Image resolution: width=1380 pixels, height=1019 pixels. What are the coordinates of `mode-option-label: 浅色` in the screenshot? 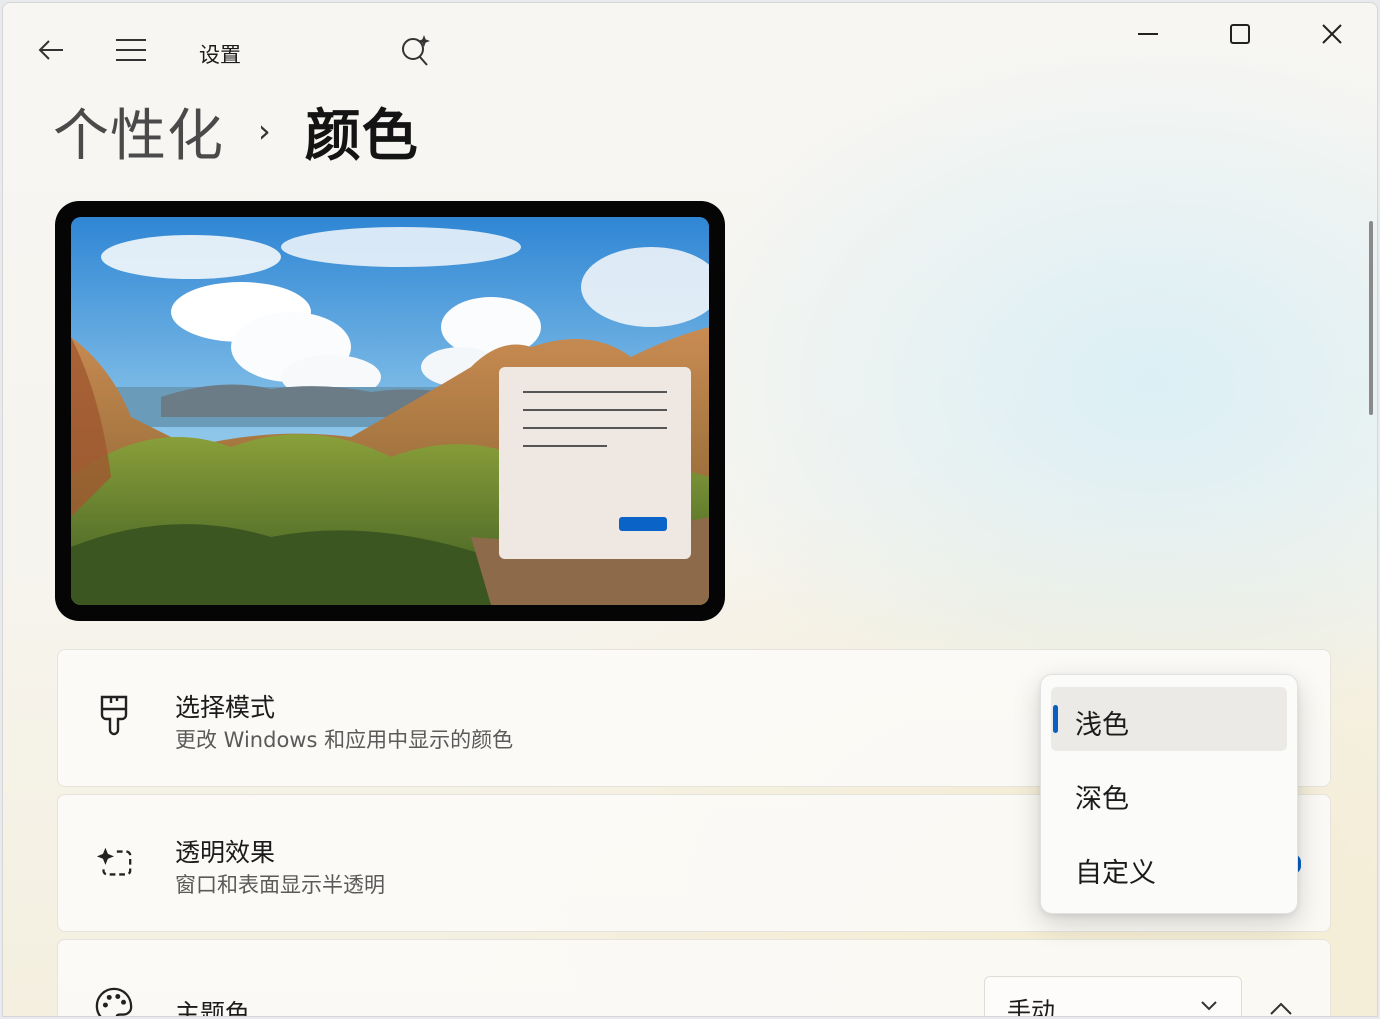 It's located at (1102, 725).